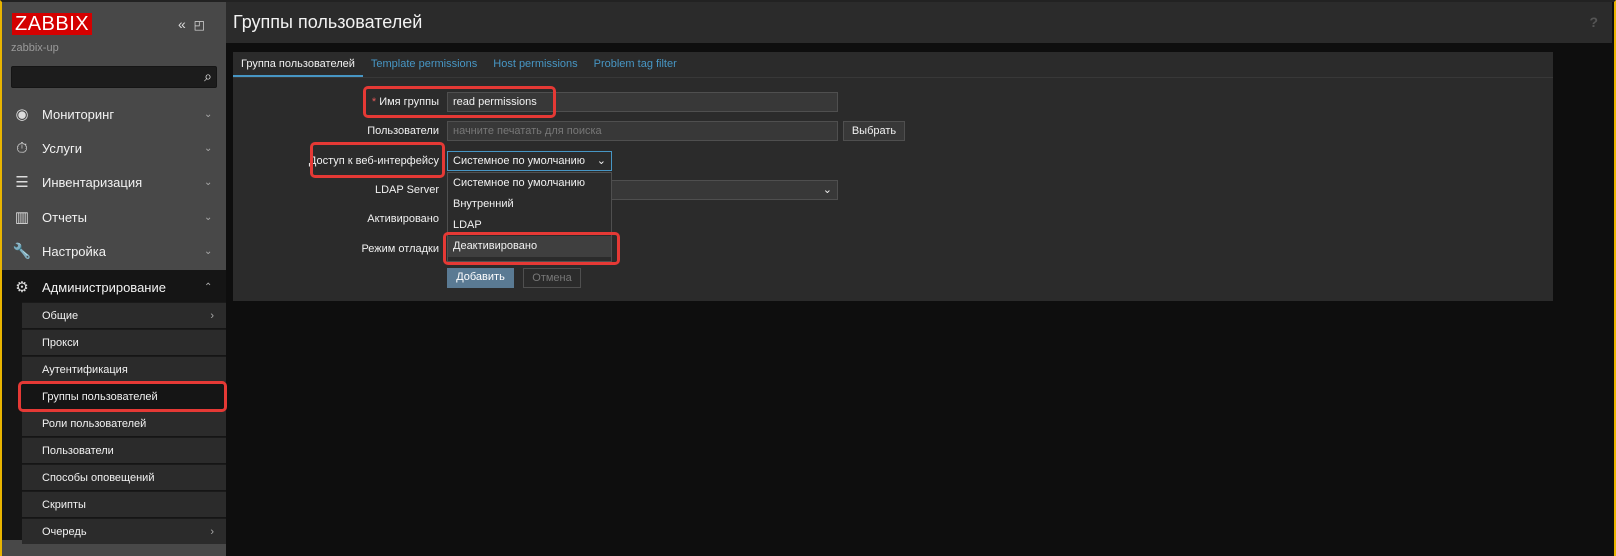 The image size is (1616, 556). I want to click on add-button: Добавить, so click(480, 278).